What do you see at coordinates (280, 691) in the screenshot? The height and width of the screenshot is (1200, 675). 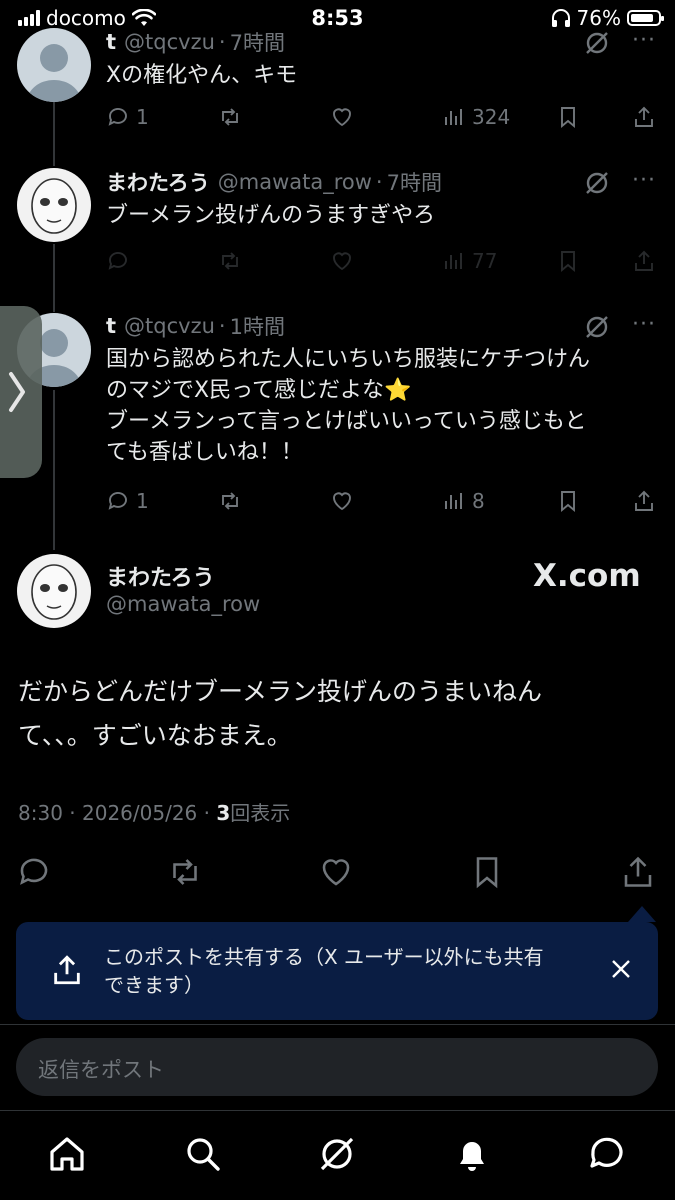 I see `main-post-text-line: だからどんだけブーメラン投げんのうまいねん` at bounding box center [280, 691].